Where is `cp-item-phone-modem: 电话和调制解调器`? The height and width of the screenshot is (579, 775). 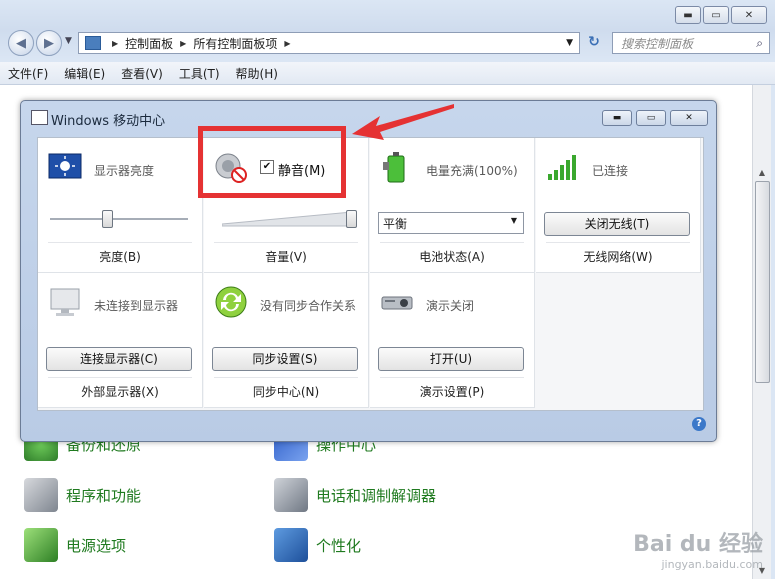 cp-item-phone-modem: 电话和调制解调器 is located at coordinates (355, 495).